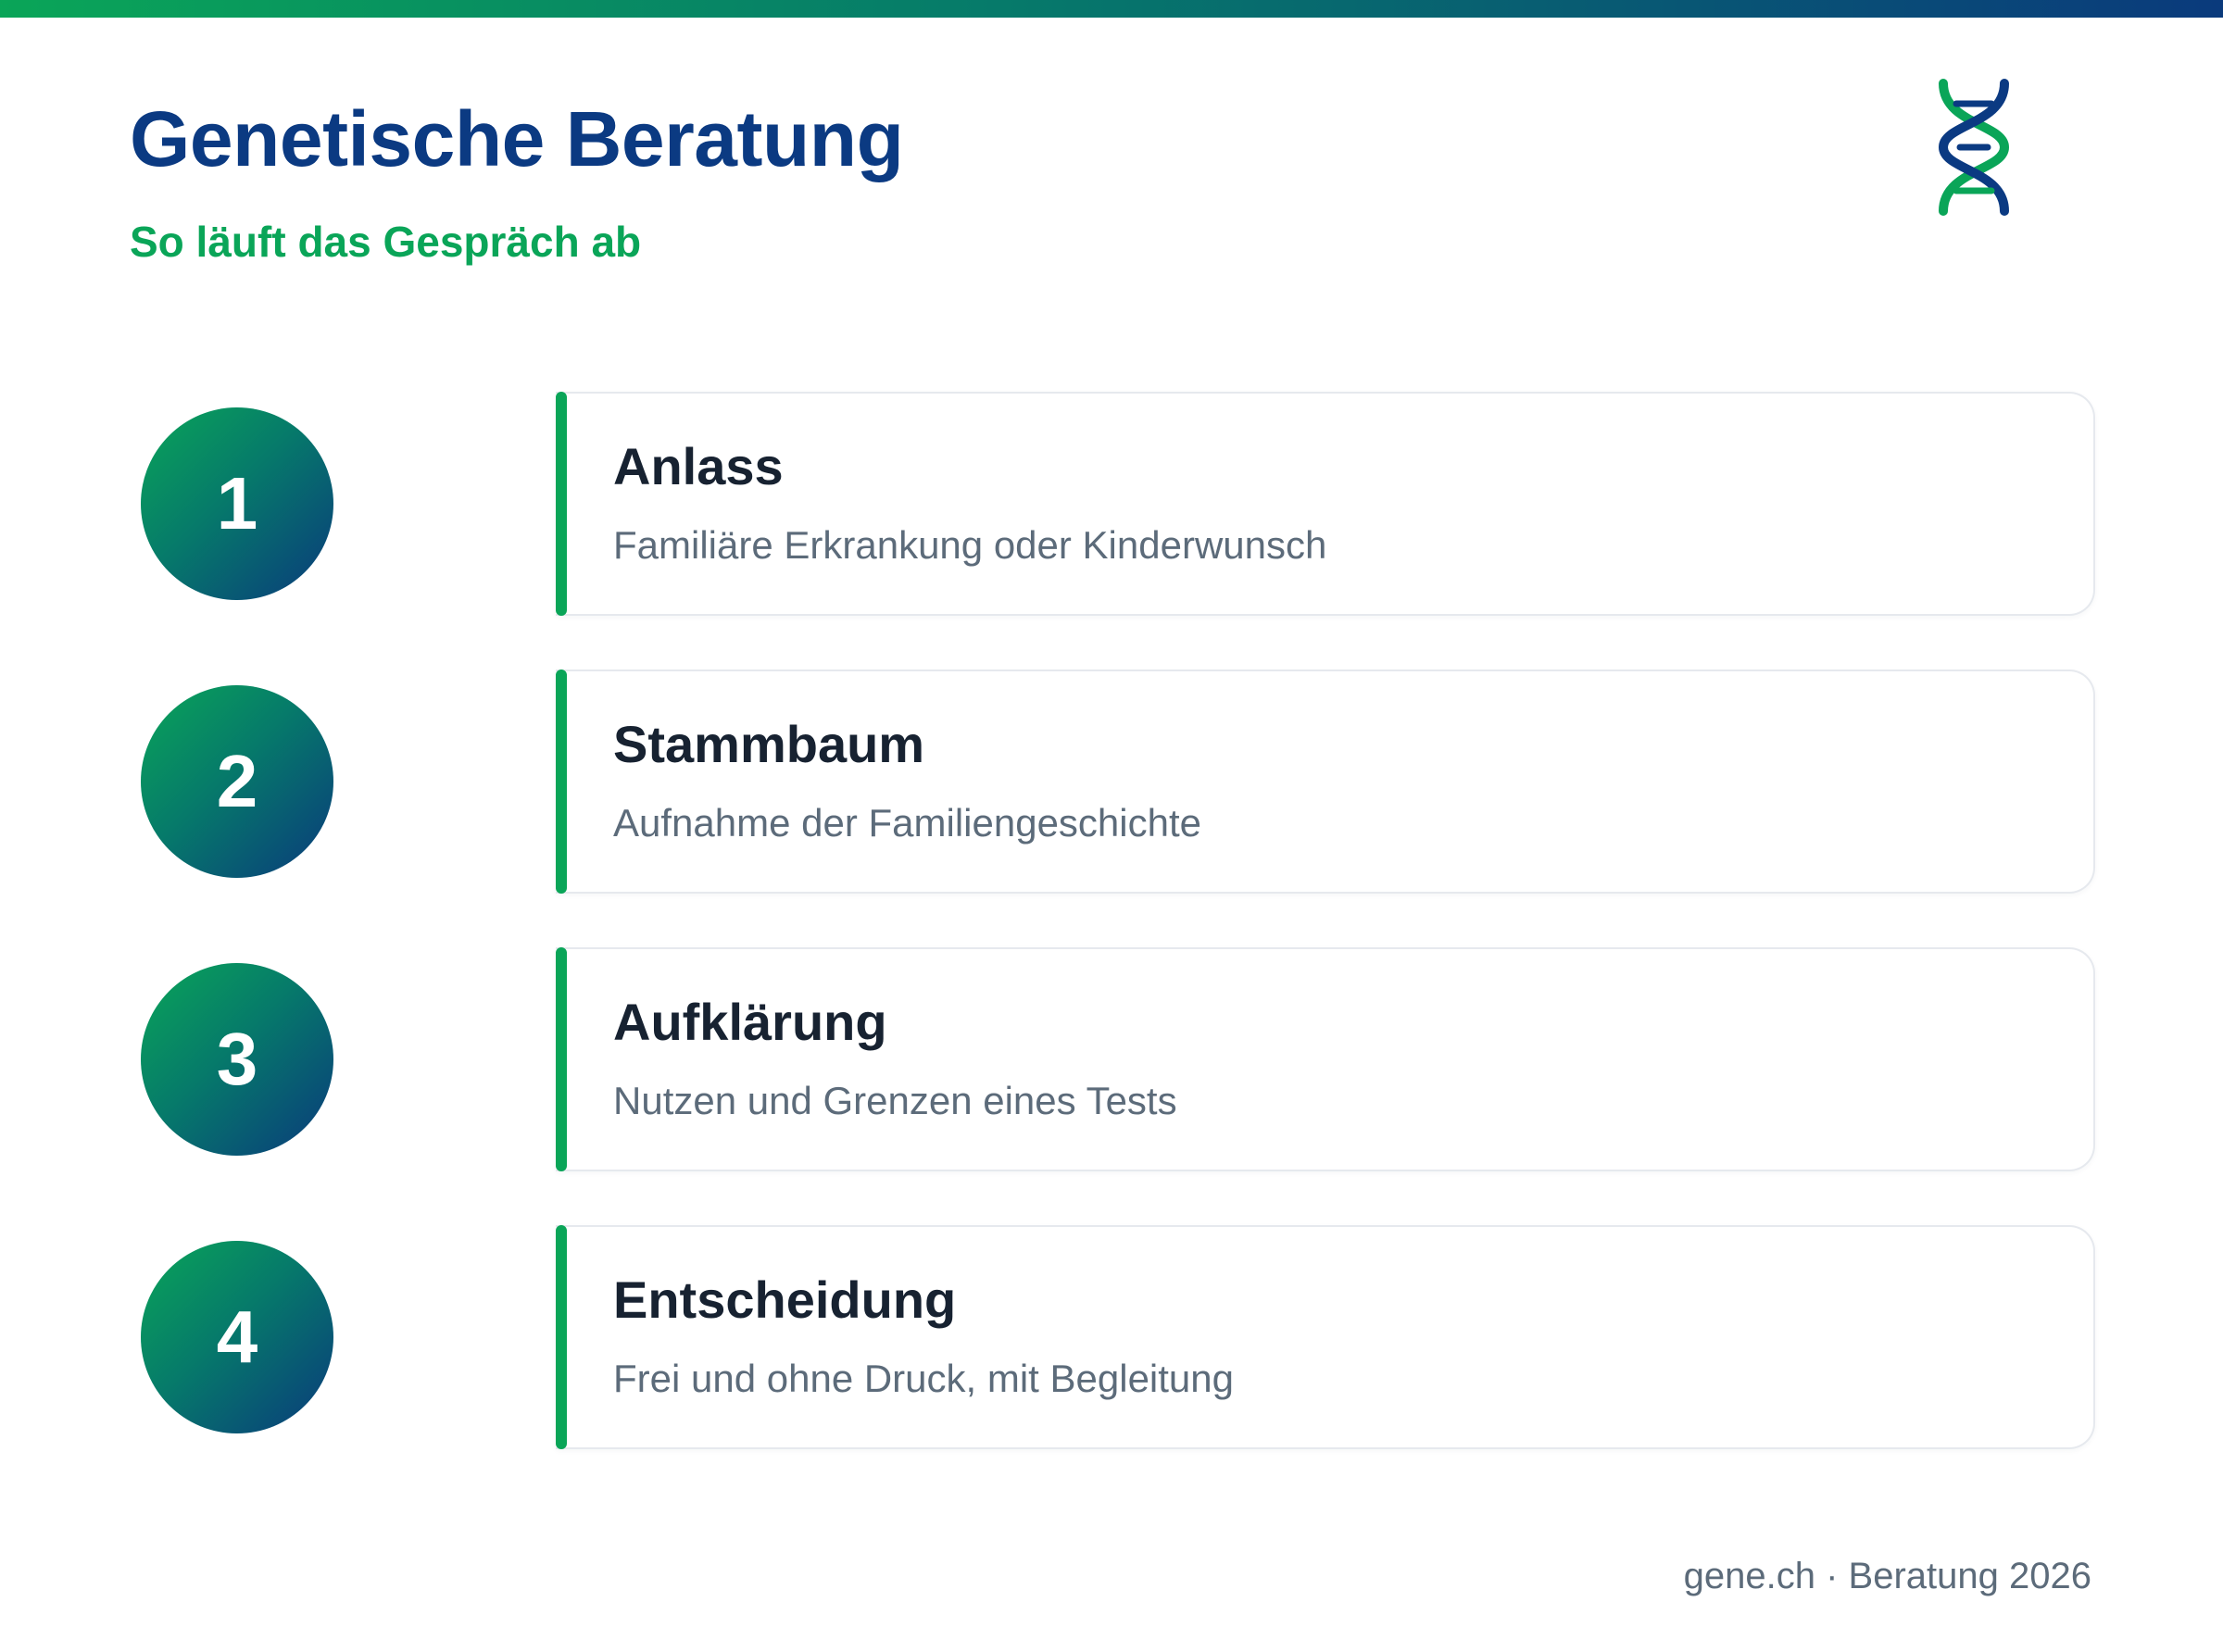 The image size is (2223, 1652). Describe the element at coordinates (237, 781) in the screenshot. I see `step-number-badge: 2` at that location.